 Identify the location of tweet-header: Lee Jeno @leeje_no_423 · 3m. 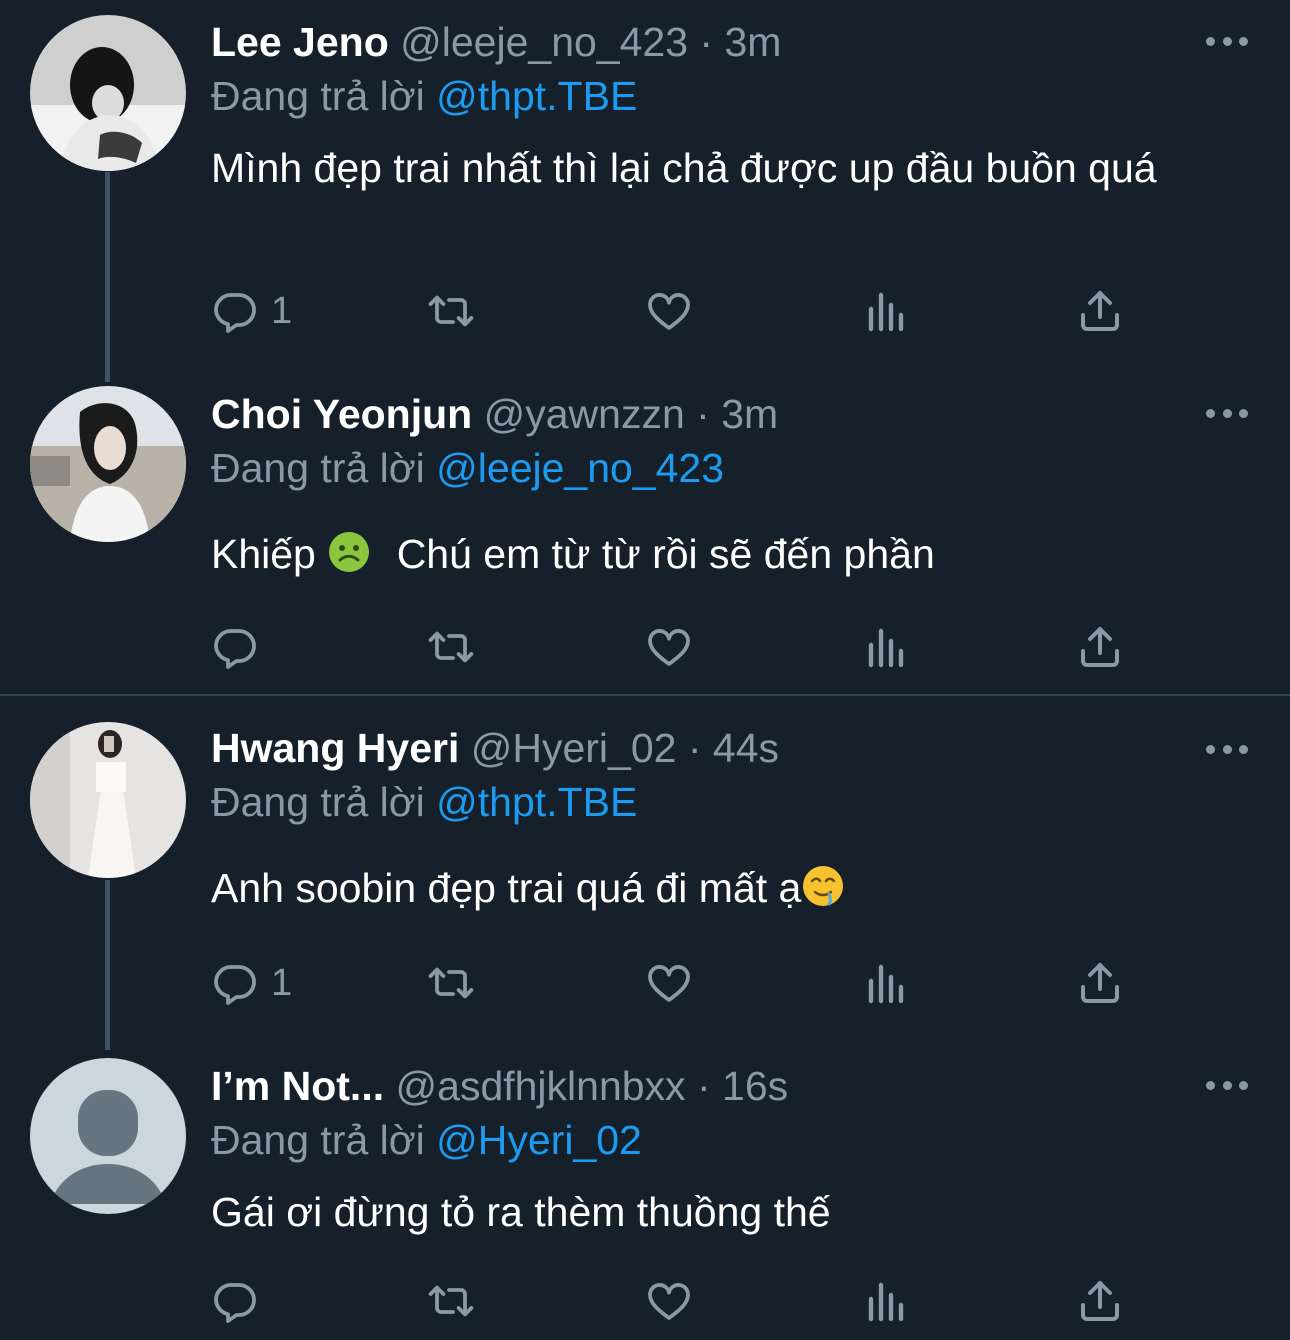
(496, 42).